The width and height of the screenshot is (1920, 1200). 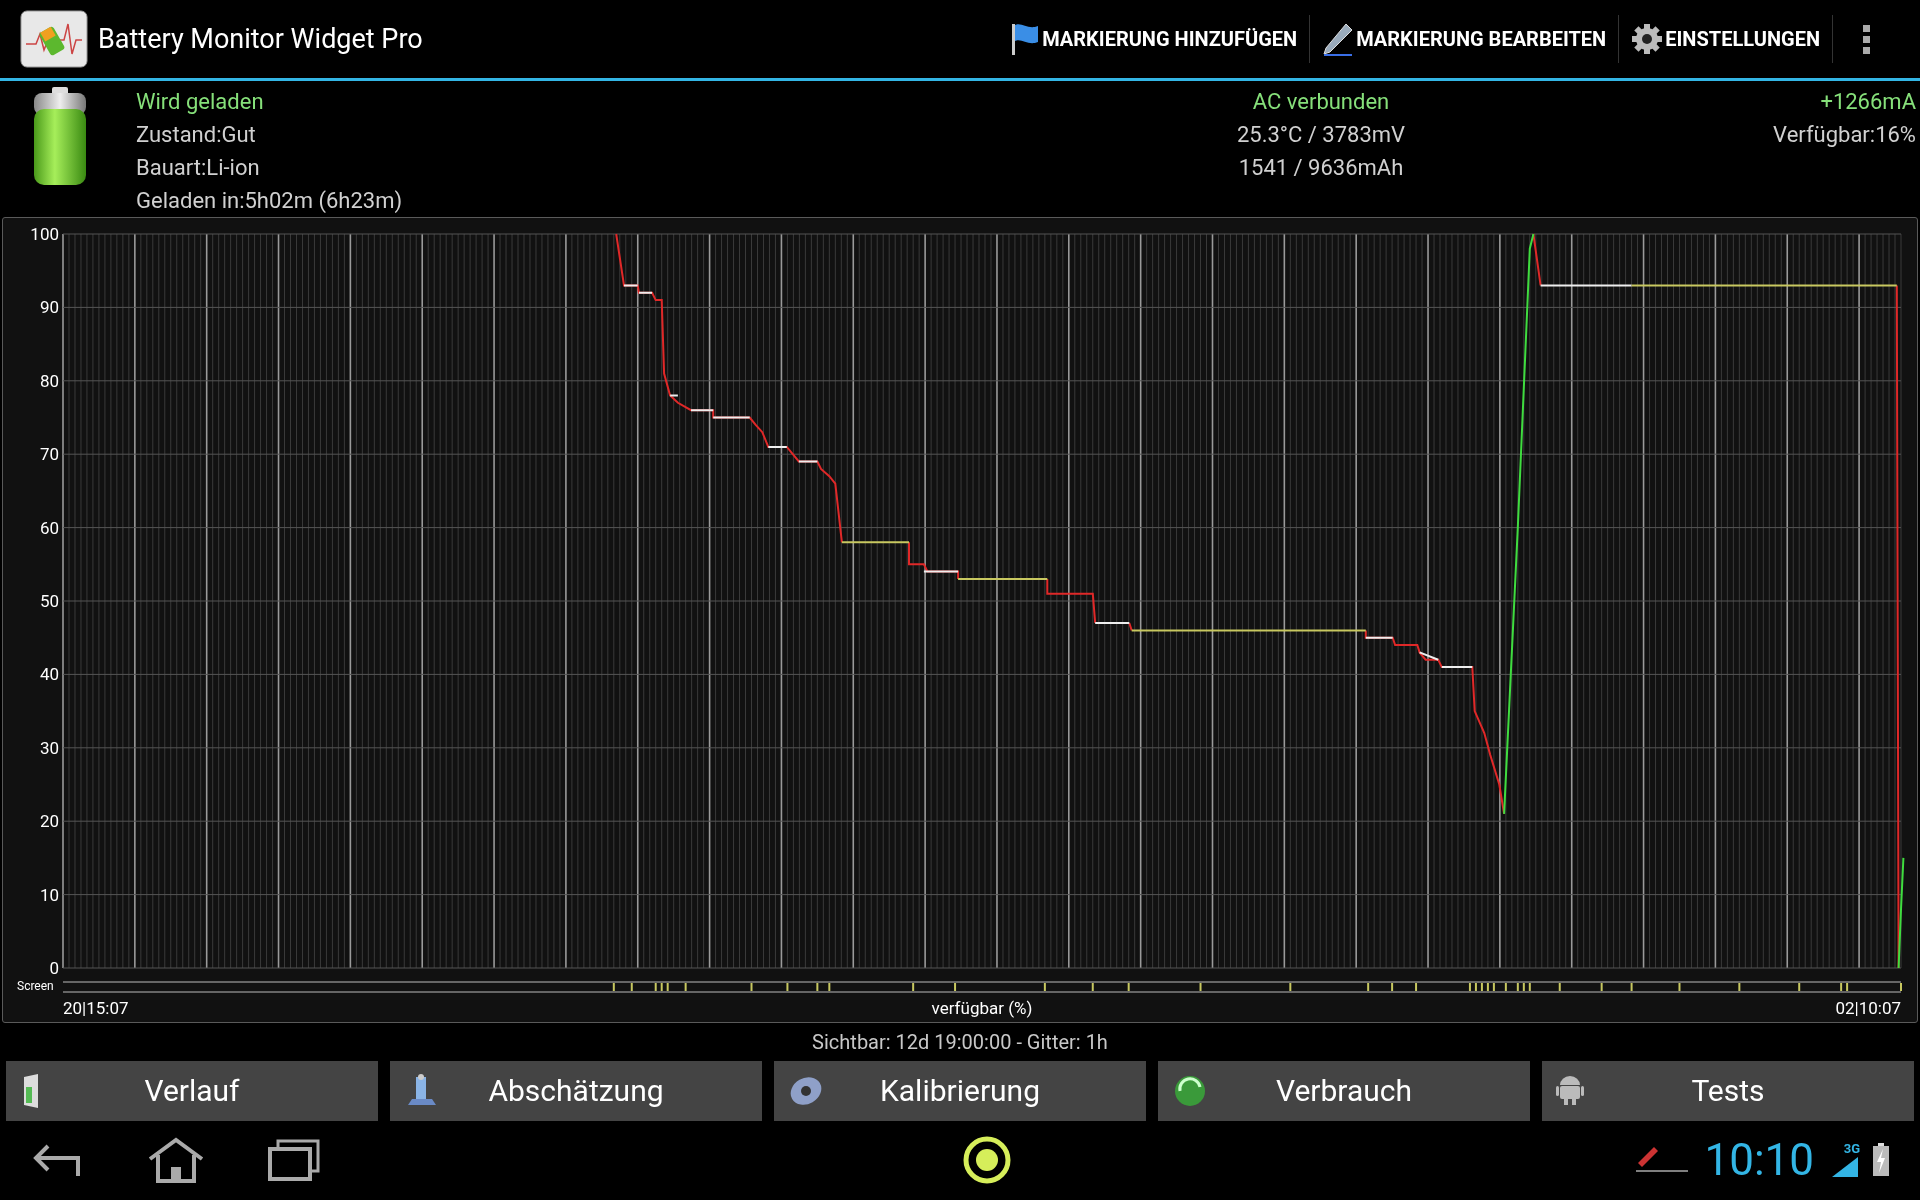 What do you see at coordinates (49, 381) in the screenshot?
I see `y-axis-label: 80` at bounding box center [49, 381].